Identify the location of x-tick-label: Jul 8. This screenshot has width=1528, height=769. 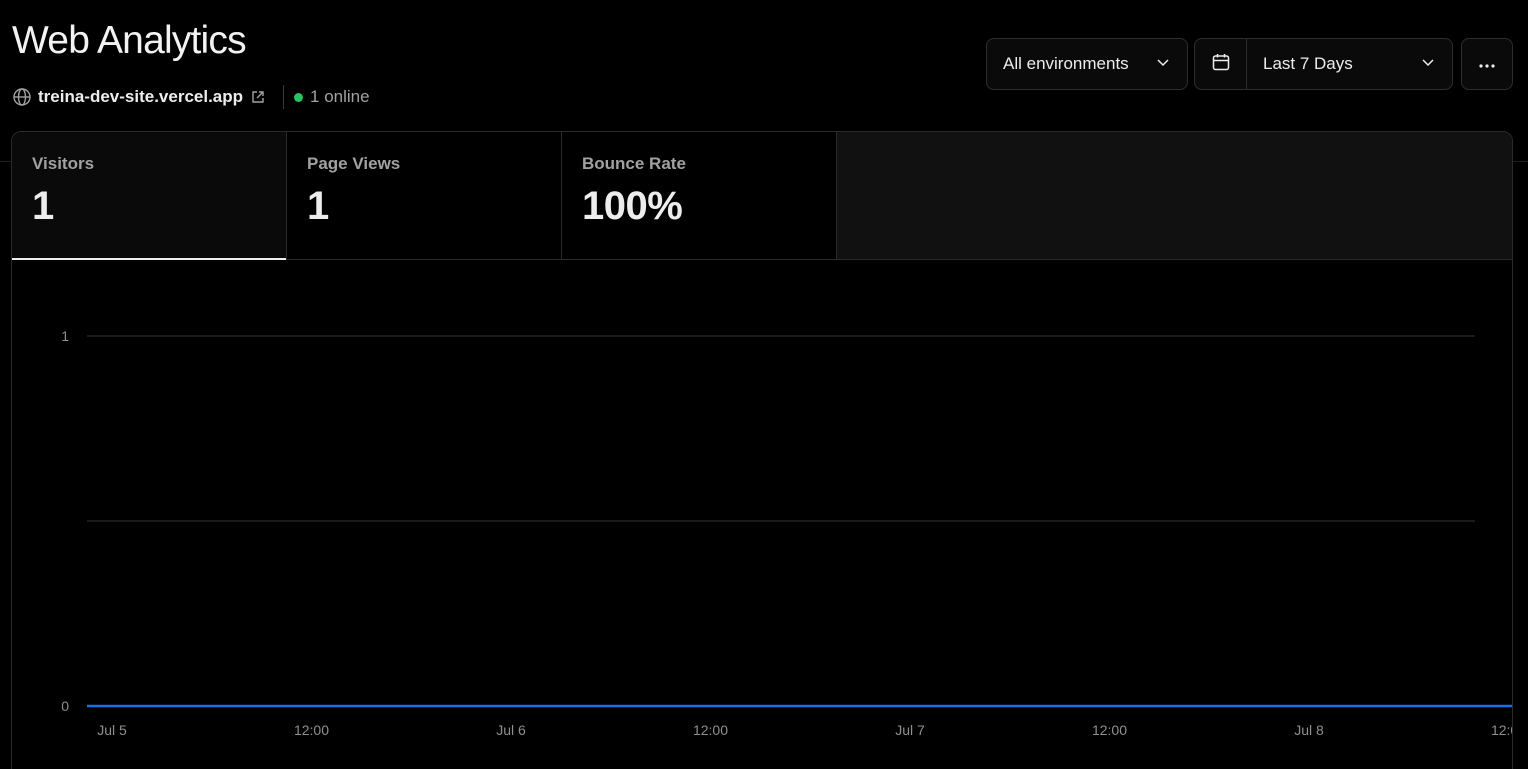
(1309, 730).